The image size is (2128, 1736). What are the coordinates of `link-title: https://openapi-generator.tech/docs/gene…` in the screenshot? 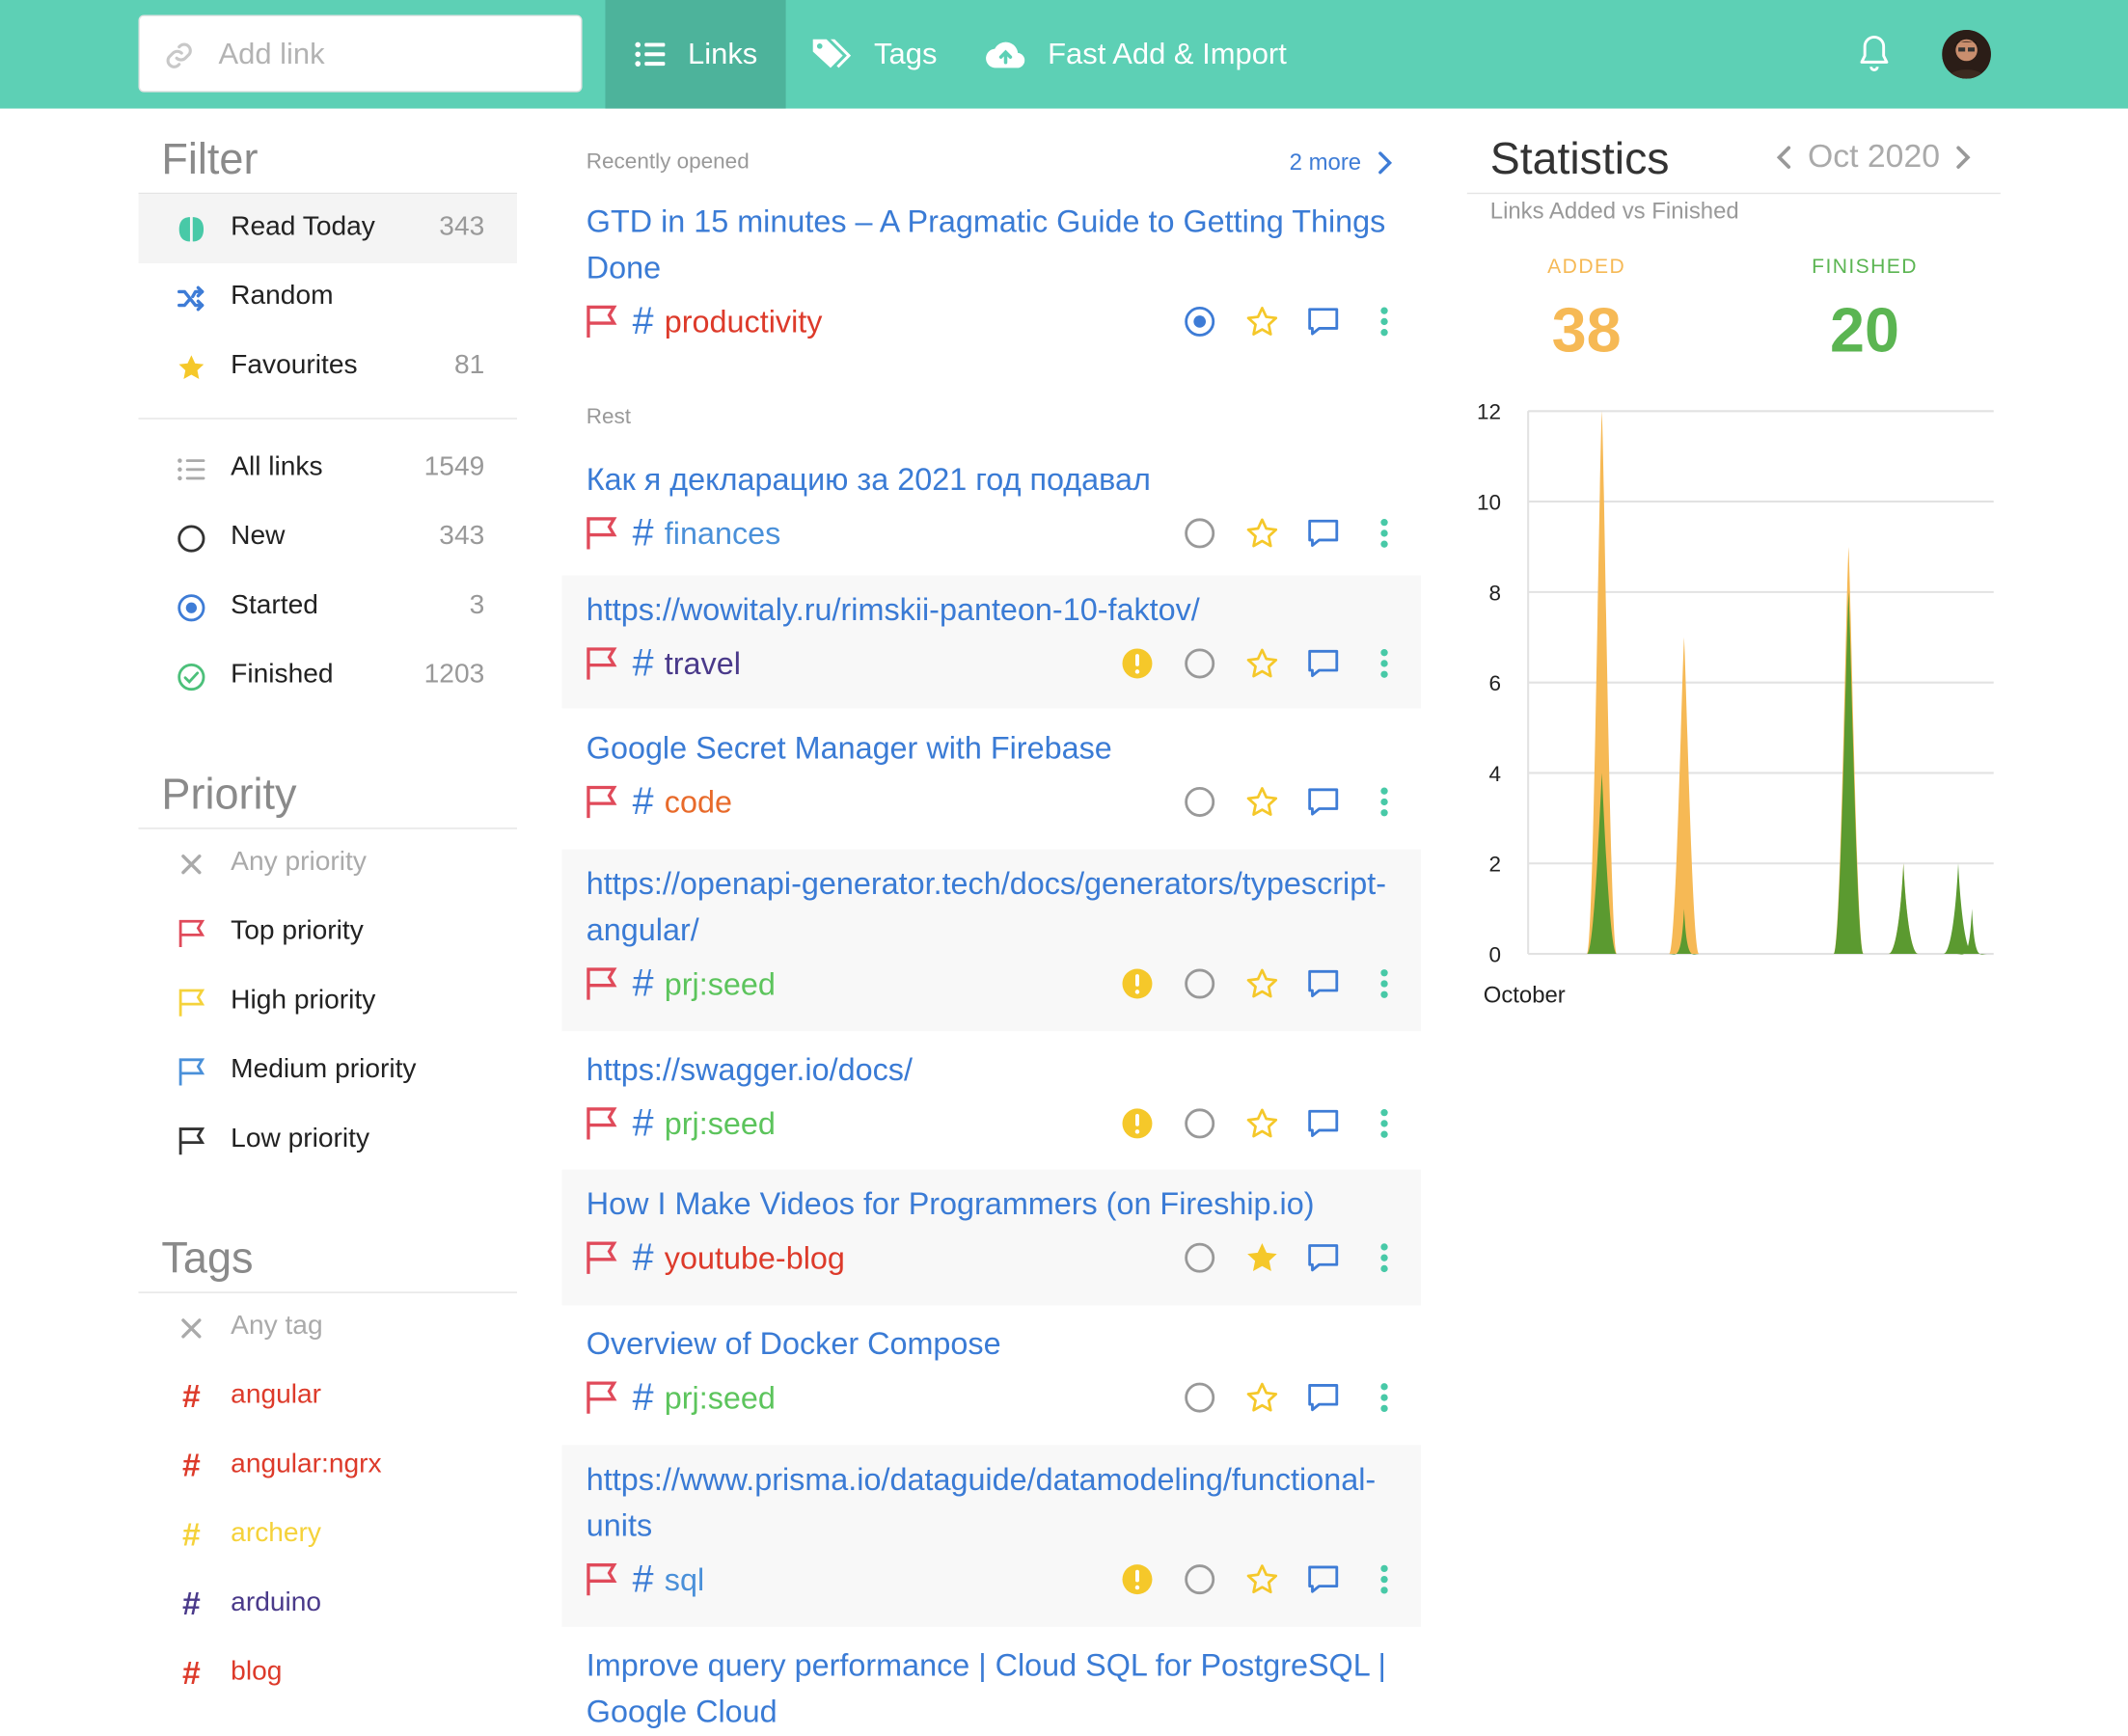 It's located at (1000, 907).